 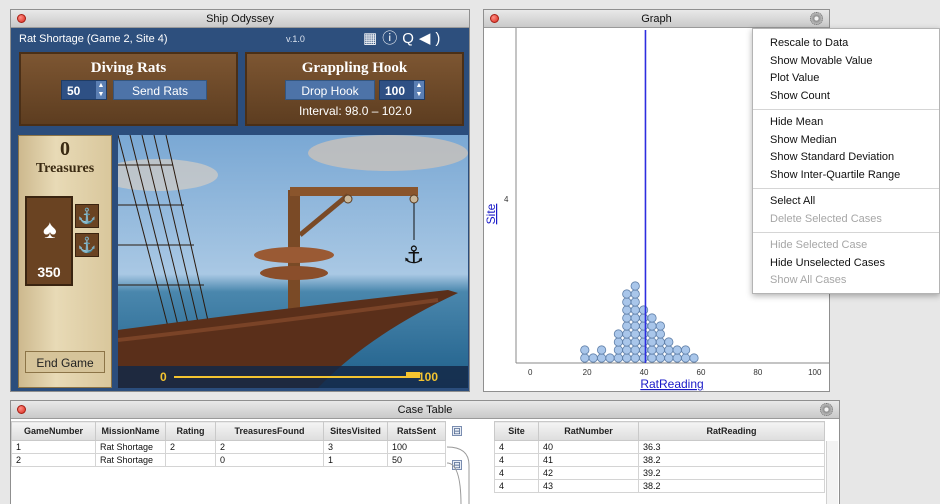 What do you see at coordinates (419, 90) in the screenshot?
I see `hook-depth-spin-icon: ▲ ▼` at bounding box center [419, 90].